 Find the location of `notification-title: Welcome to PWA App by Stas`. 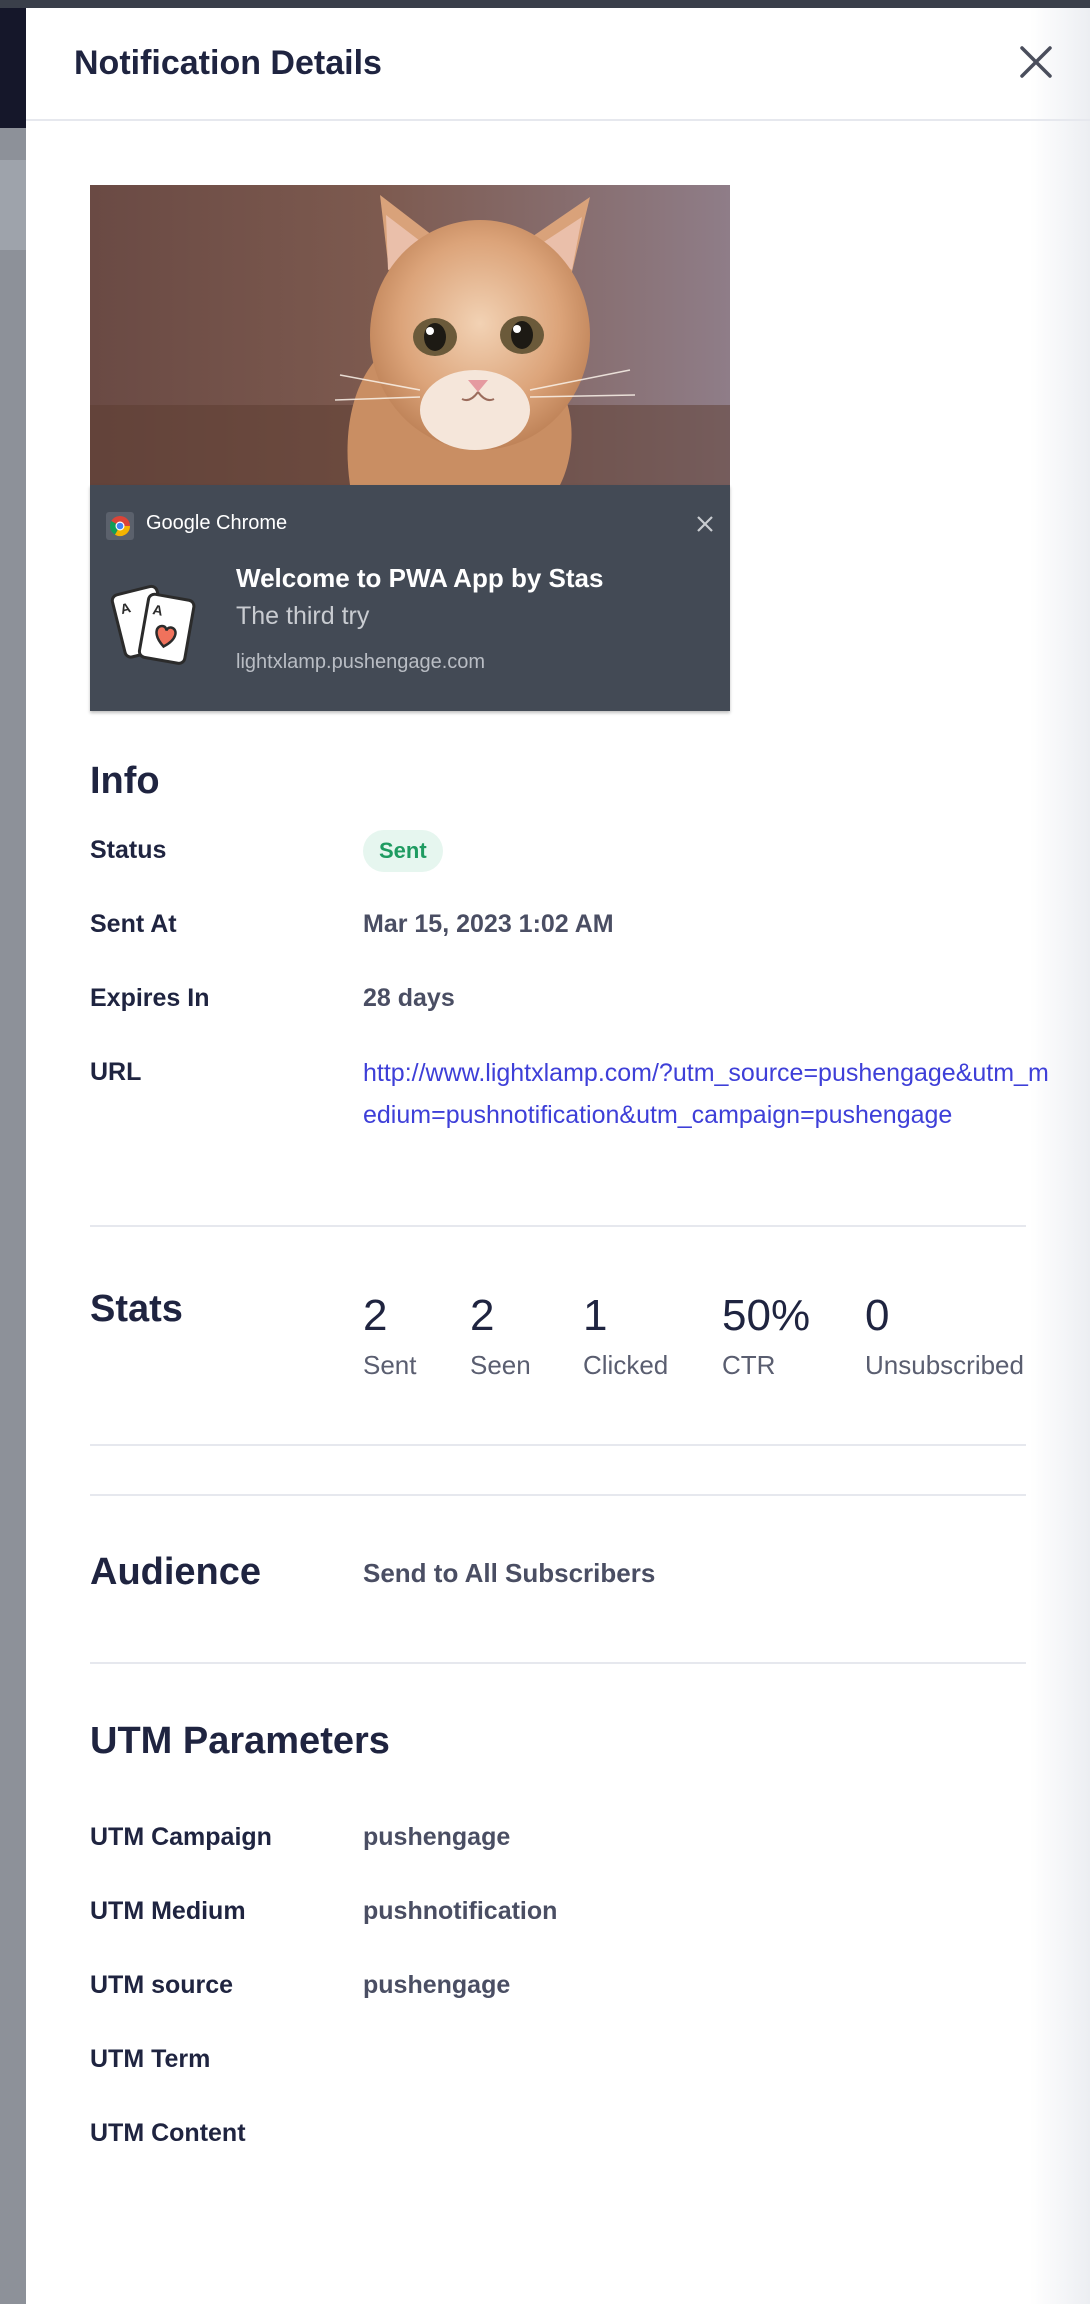

notification-title: Welcome to PWA App by Stas is located at coordinates (420, 578).